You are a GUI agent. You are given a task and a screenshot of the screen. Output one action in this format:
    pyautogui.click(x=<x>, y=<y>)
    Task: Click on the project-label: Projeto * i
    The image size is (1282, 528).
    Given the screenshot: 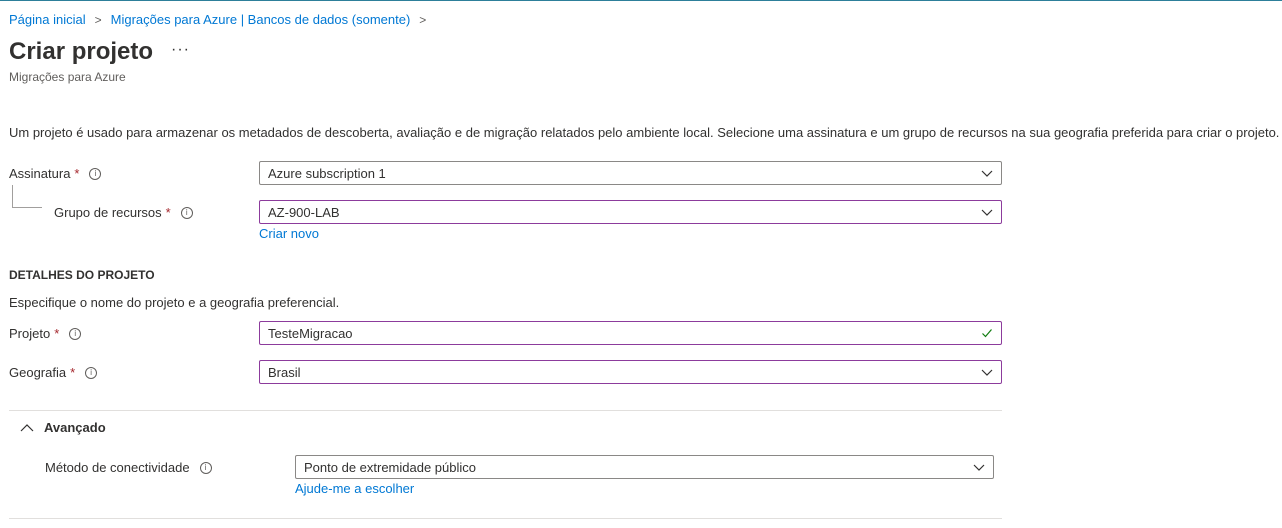 What is the action you would take?
    pyautogui.click(x=45, y=333)
    